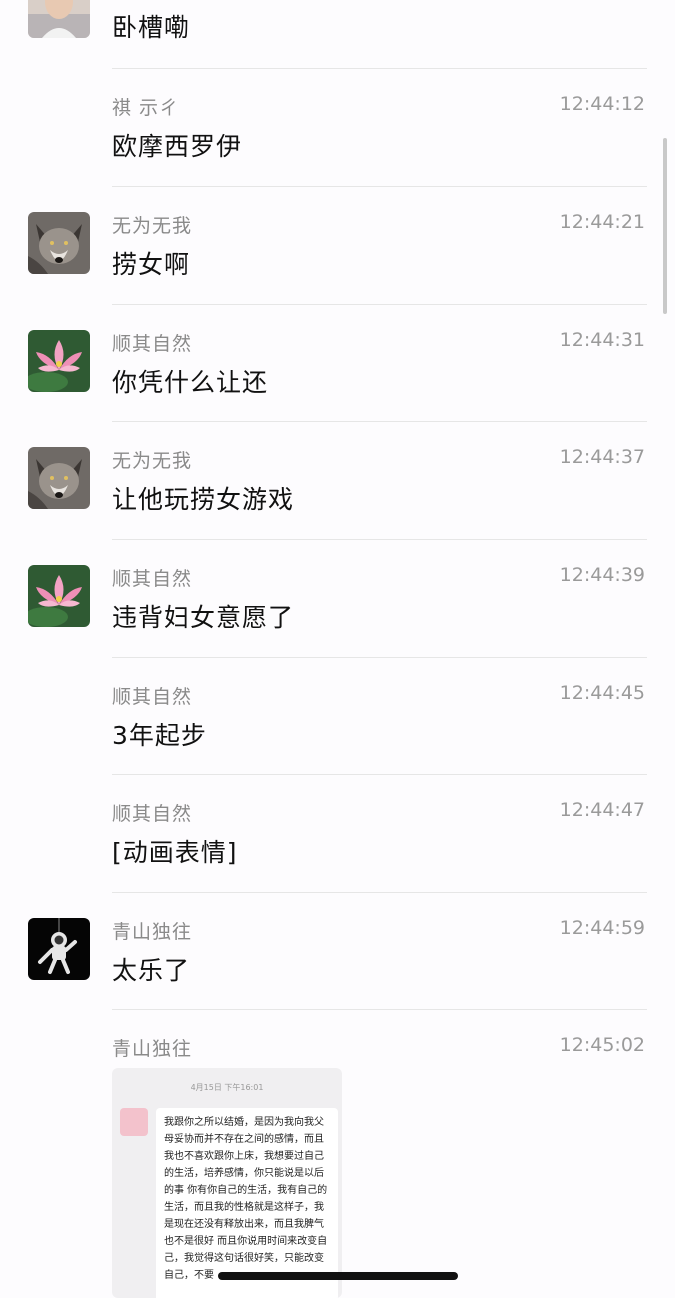  Describe the element at coordinates (337, 245) in the screenshot. I see `message-item: 无为无我 12:44:21 捞女啊` at that location.